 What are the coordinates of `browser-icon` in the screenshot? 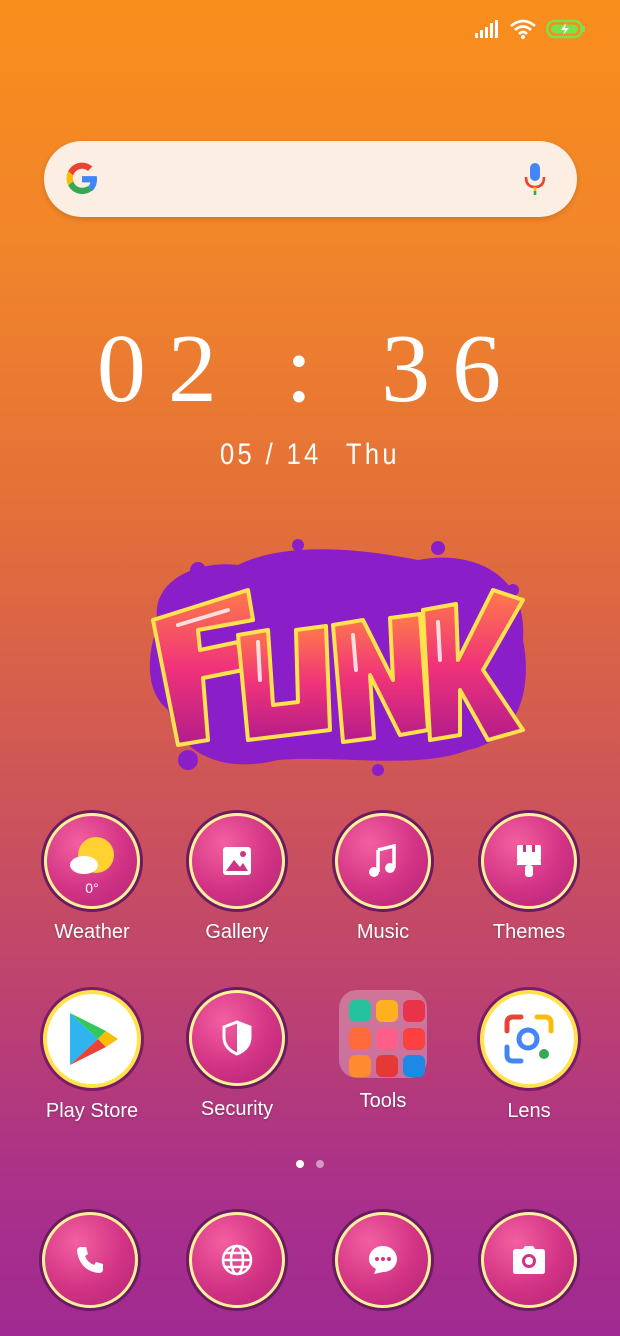 It's located at (237, 1260).